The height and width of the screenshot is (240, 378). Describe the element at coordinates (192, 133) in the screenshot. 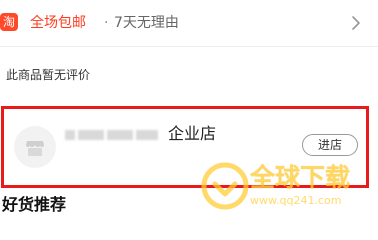

I see `shop-name-suffix: 企业店` at that location.